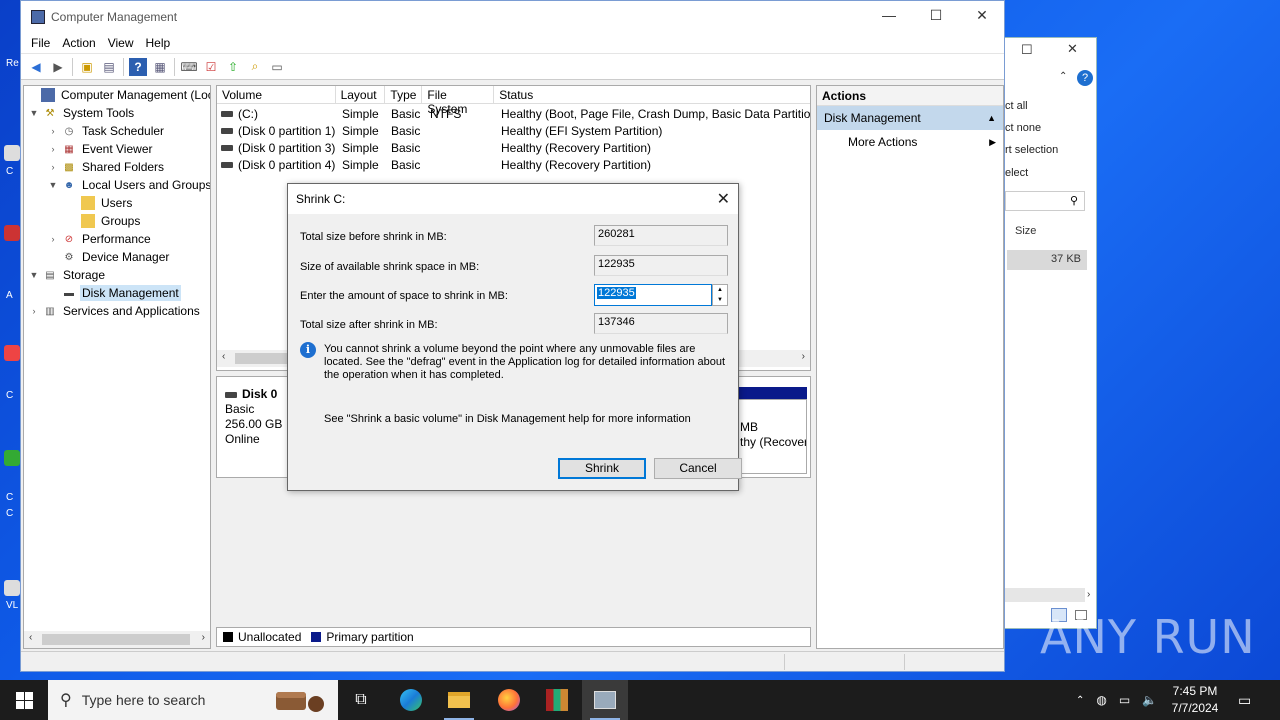  Describe the element at coordinates (128, 185) in the screenshot. I see `tree-item-local-users-groups: ▼ ☻ Local Users and Groups` at that location.